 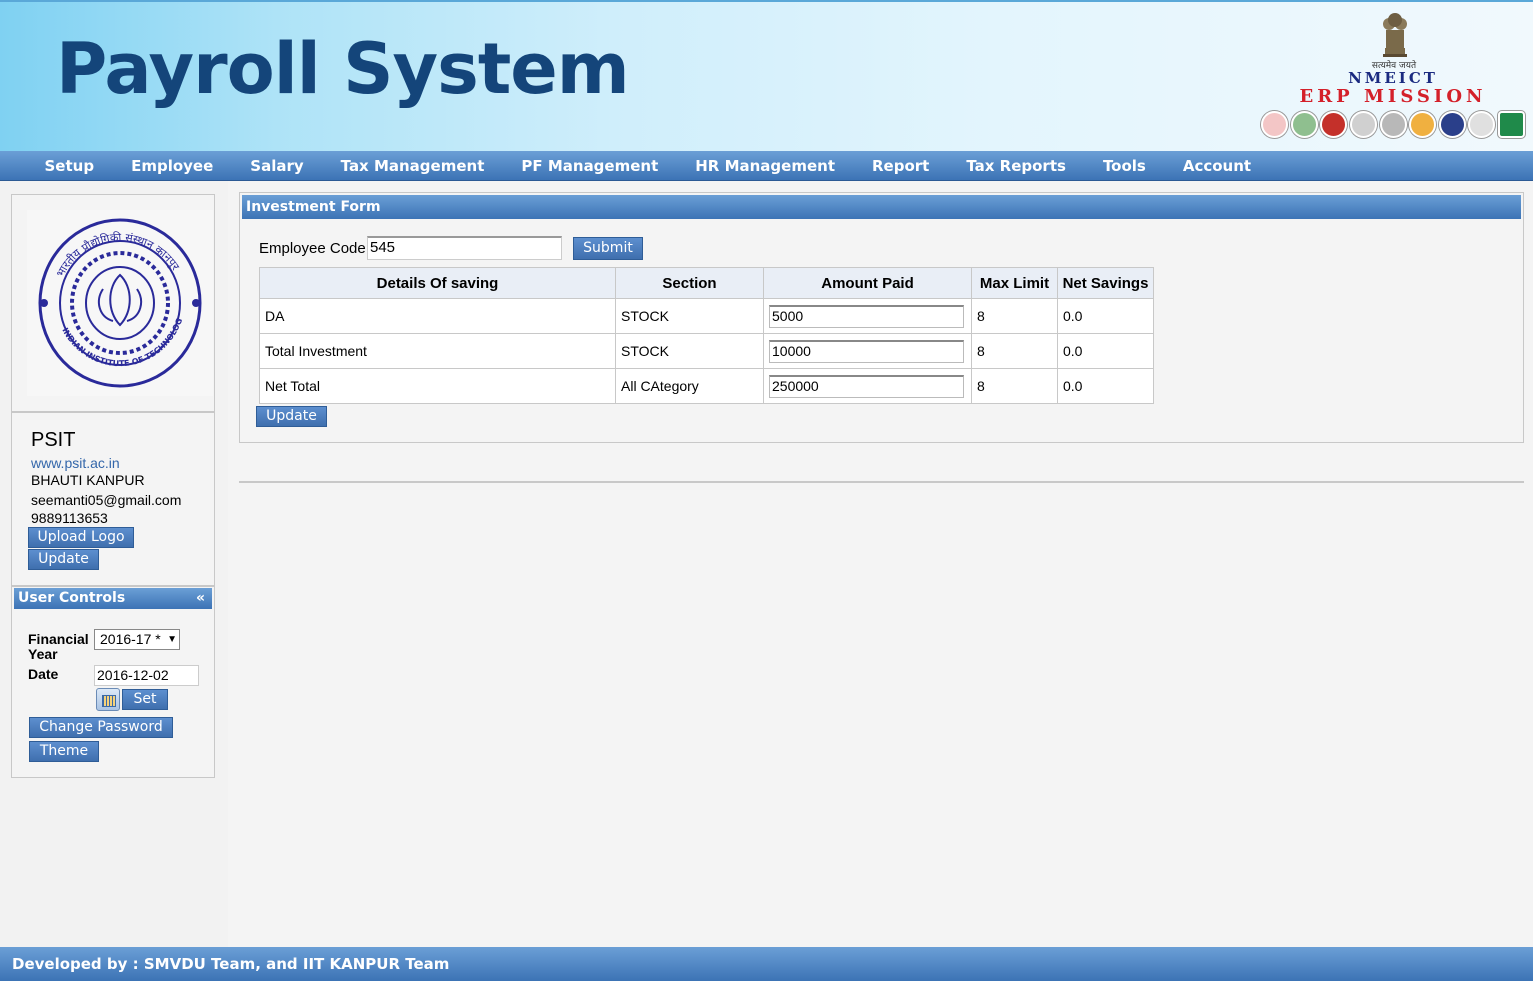 I want to click on calendar-icon, so click(x=108, y=699).